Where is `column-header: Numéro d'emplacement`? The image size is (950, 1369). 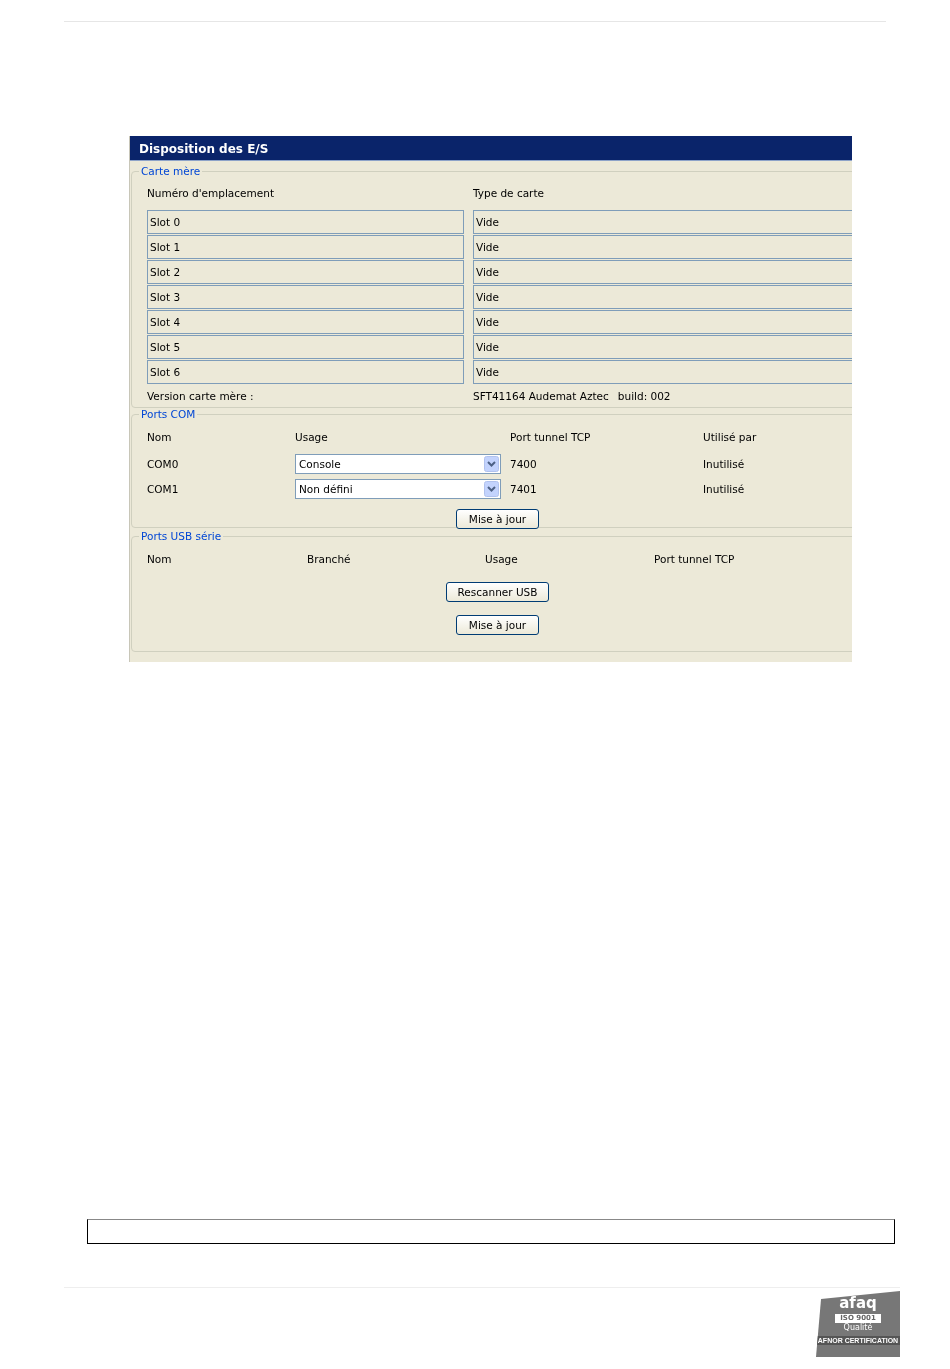
column-header: Numéro d'emplacement is located at coordinates (211, 193).